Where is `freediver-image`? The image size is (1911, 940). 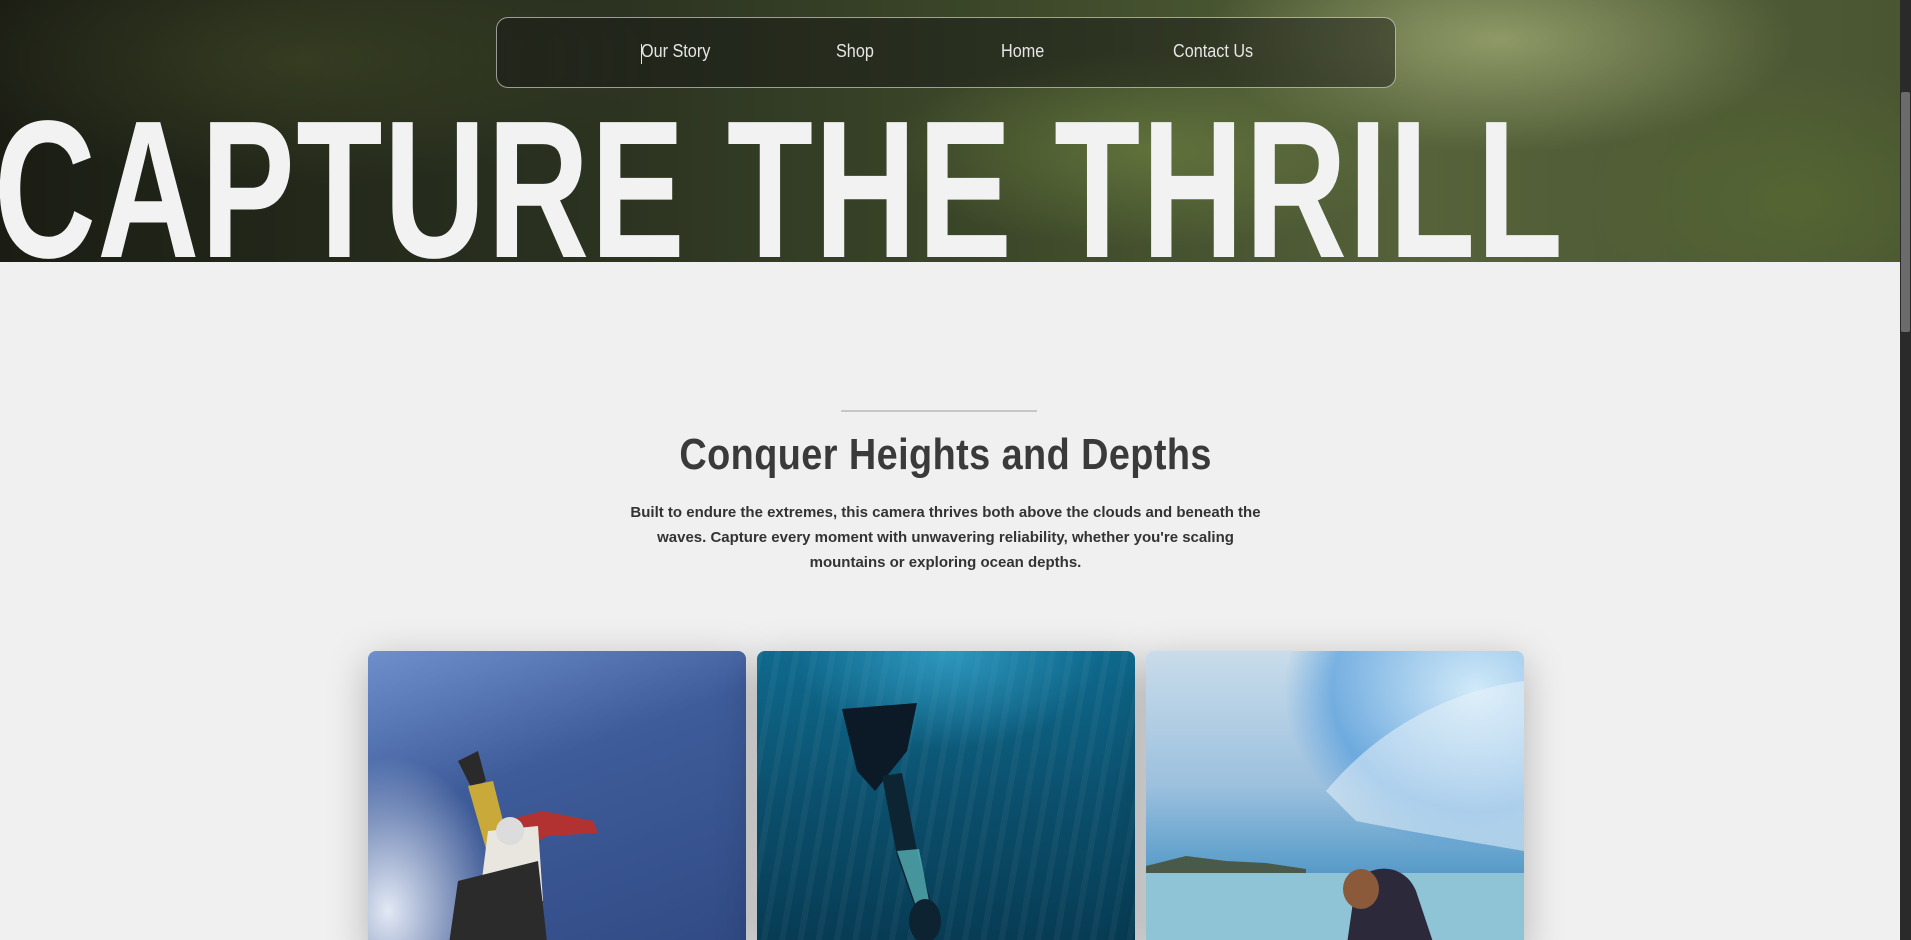 freediver-image is located at coordinates (891, 821).